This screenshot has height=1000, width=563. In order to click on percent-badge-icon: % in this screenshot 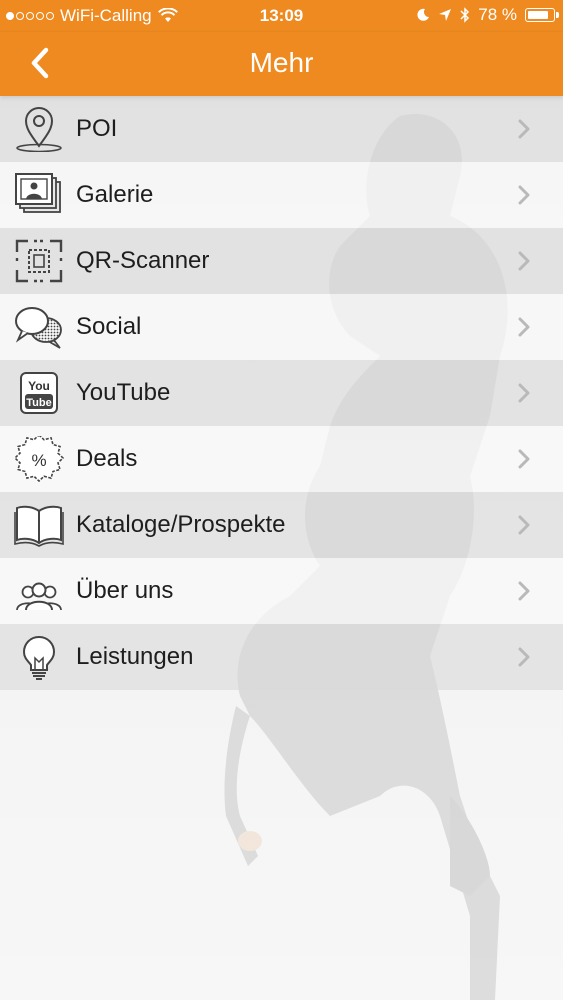, I will do `click(39, 459)`.